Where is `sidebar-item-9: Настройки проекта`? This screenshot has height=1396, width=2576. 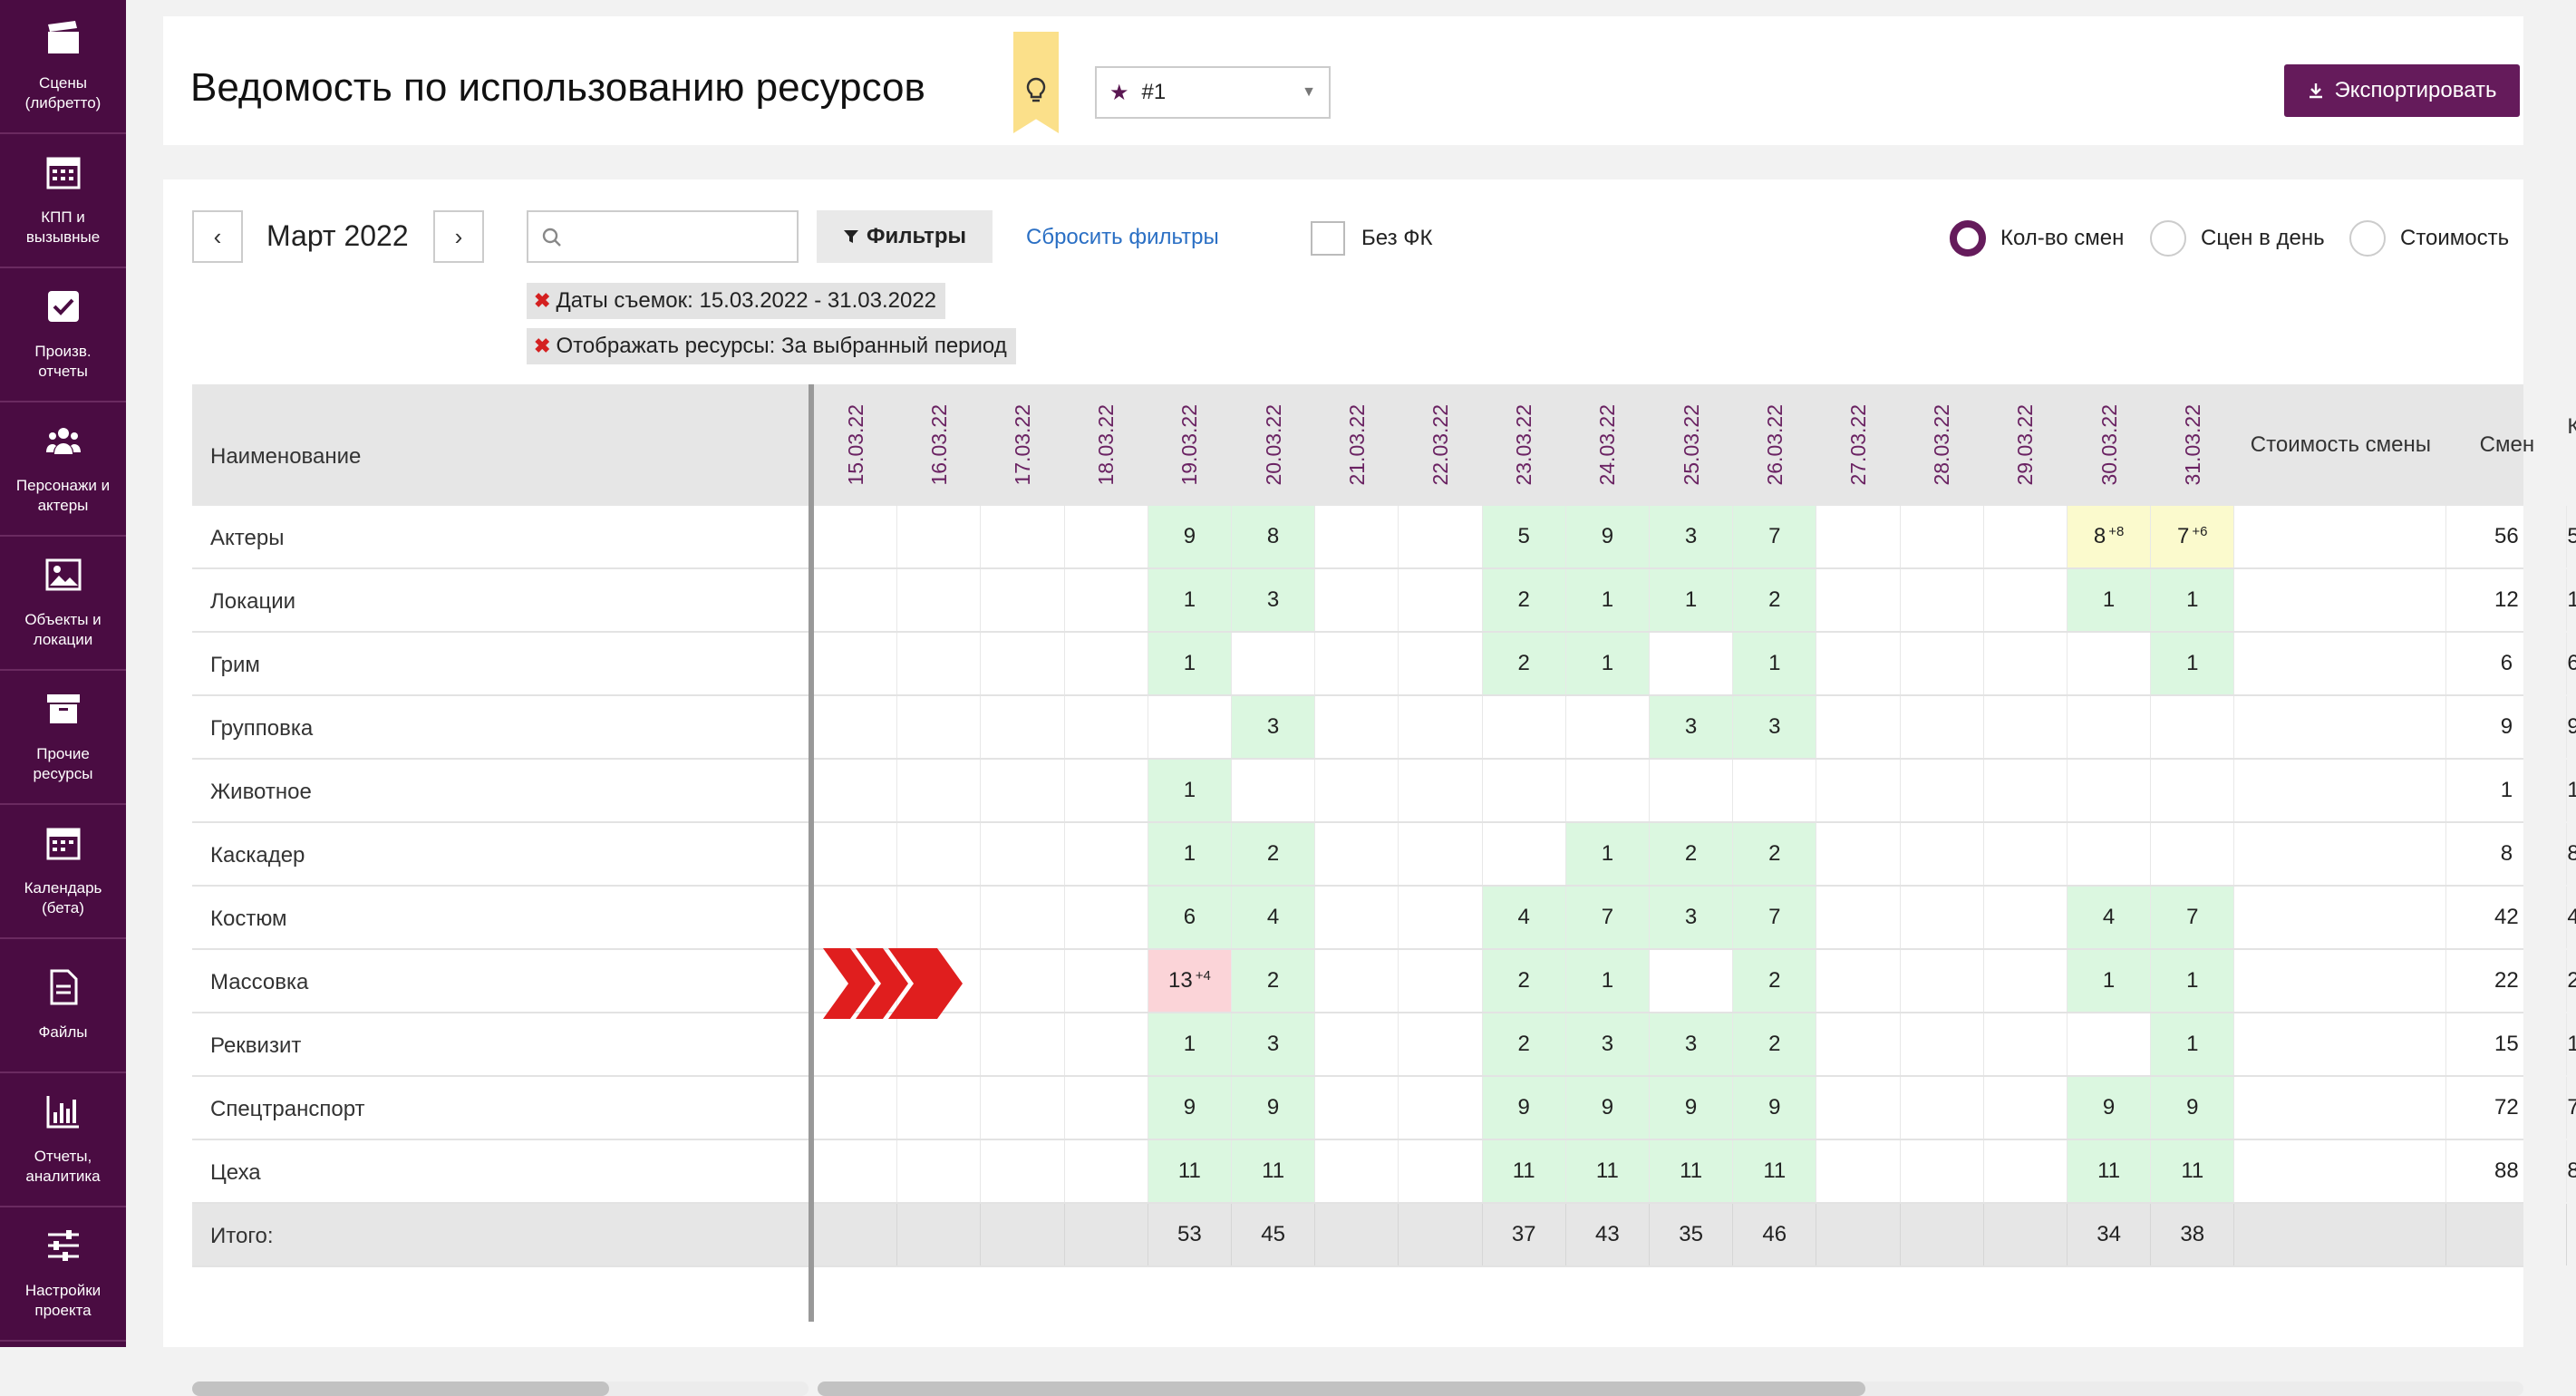
sidebar-item-9: Настройки проекта is located at coordinates (63, 1274).